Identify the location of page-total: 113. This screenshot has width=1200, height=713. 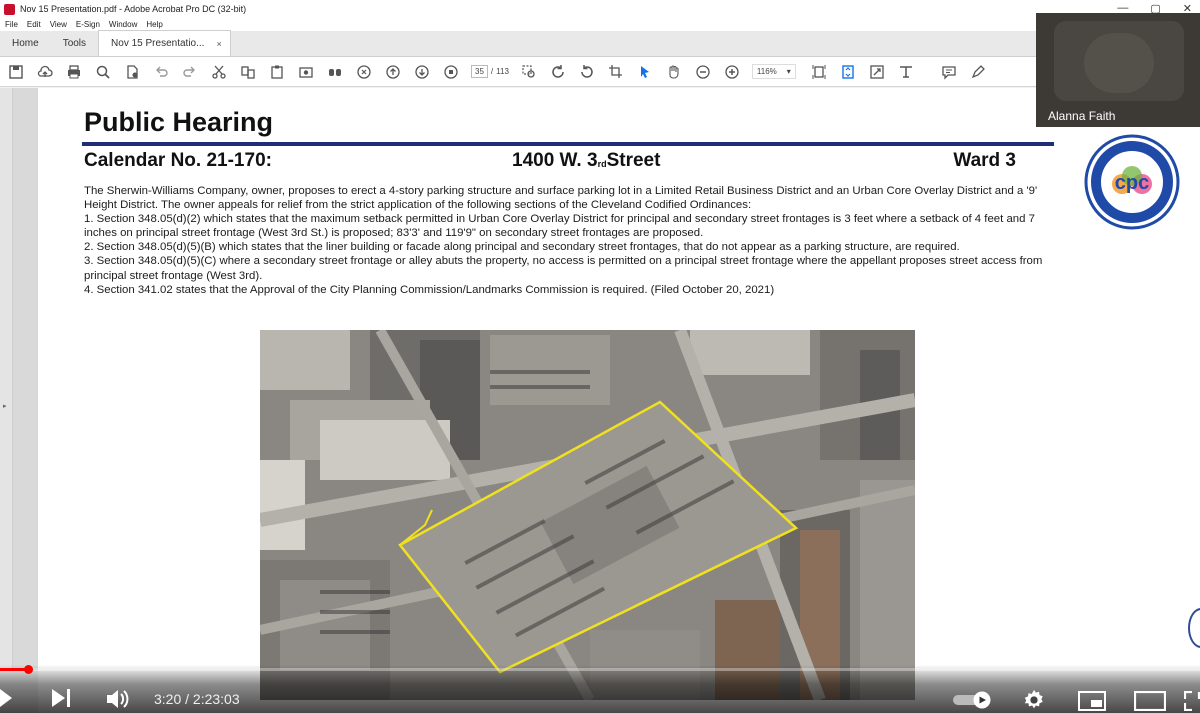
(502, 71).